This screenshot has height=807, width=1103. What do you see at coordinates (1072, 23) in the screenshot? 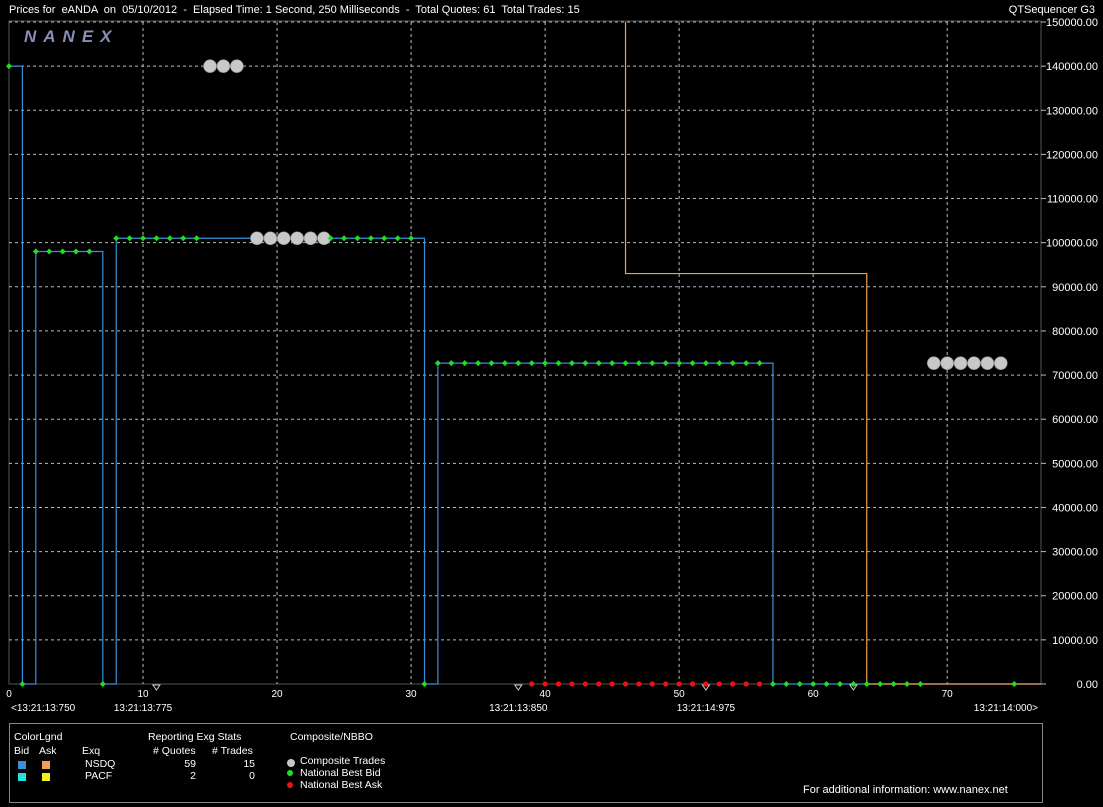
I see `y-tick-label: 150000.00` at bounding box center [1072, 23].